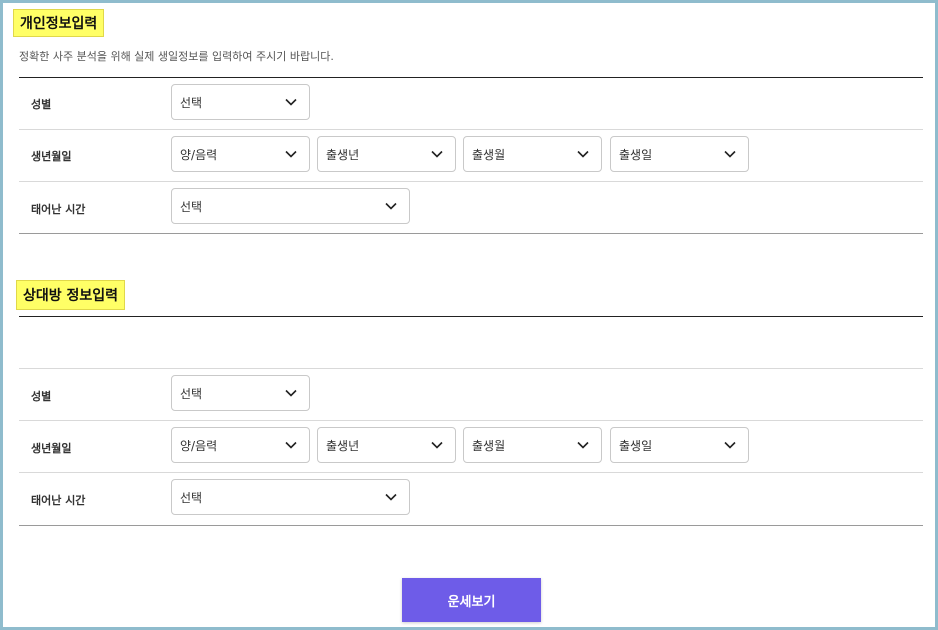  Describe the element at coordinates (679, 445) in the screenshot. I see `partner-birth-day-select: 출생일` at that location.